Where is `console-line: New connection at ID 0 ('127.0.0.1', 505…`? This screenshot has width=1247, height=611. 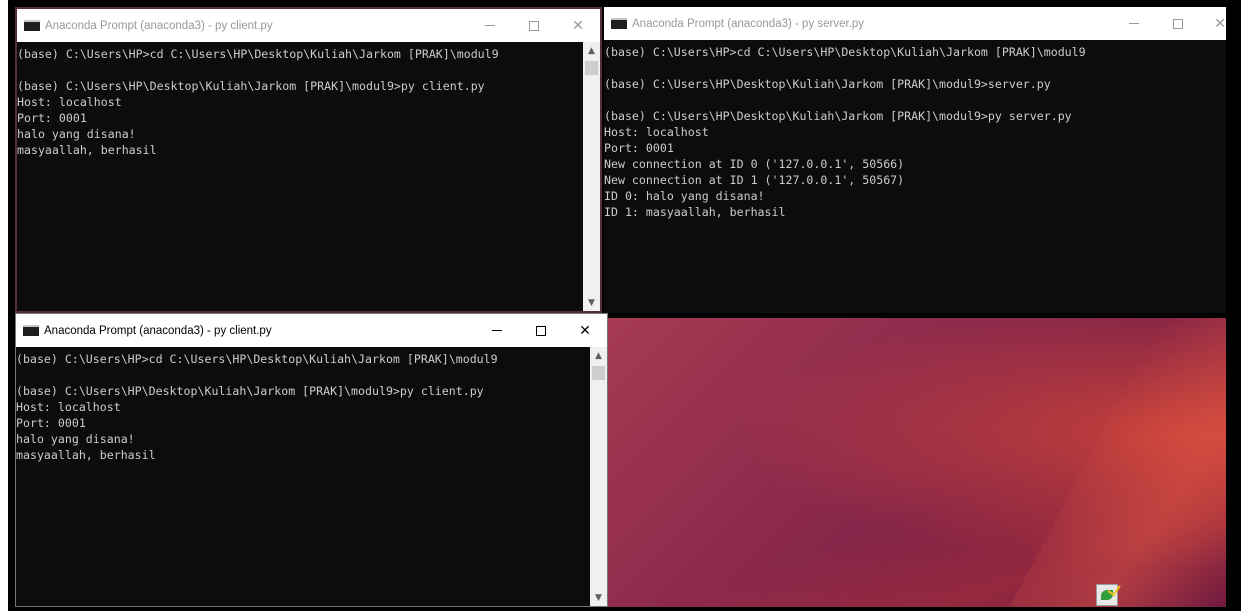 console-line: New connection at ID 0 ('127.0.0.1', 505… is located at coordinates (754, 164).